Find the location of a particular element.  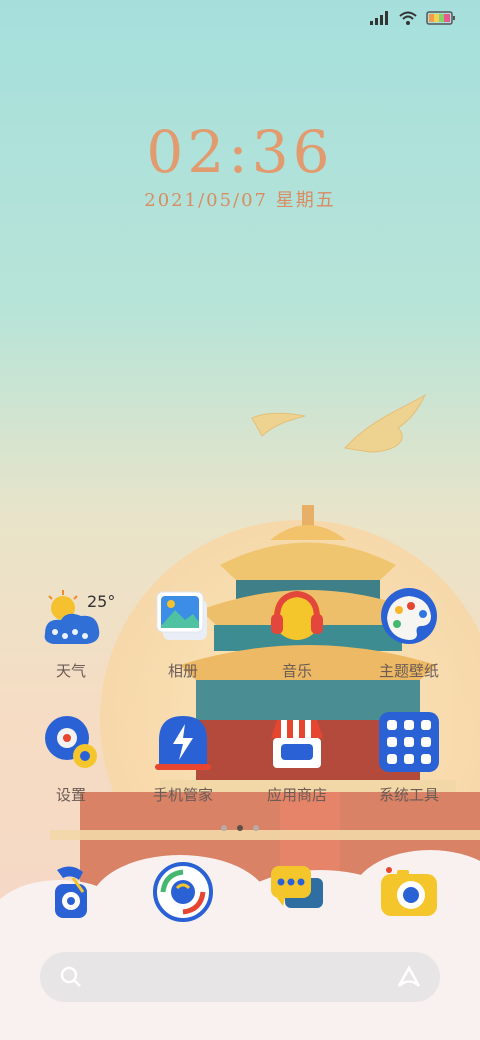

app-weather: 25° 天气 is located at coordinates (71, 633).